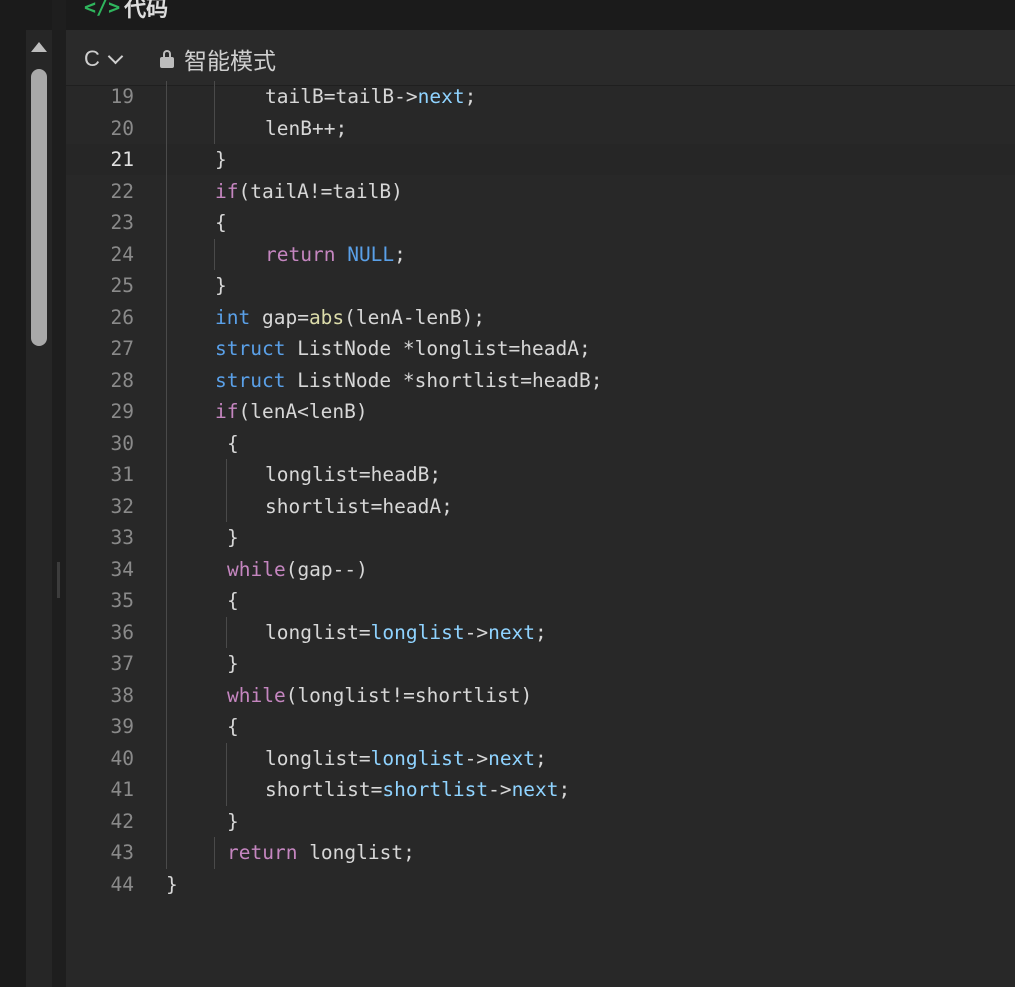  What do you see at coordinates (540, 159) in the screenshot?
I see `code-line: 21}` at bounding box center [540, 159].